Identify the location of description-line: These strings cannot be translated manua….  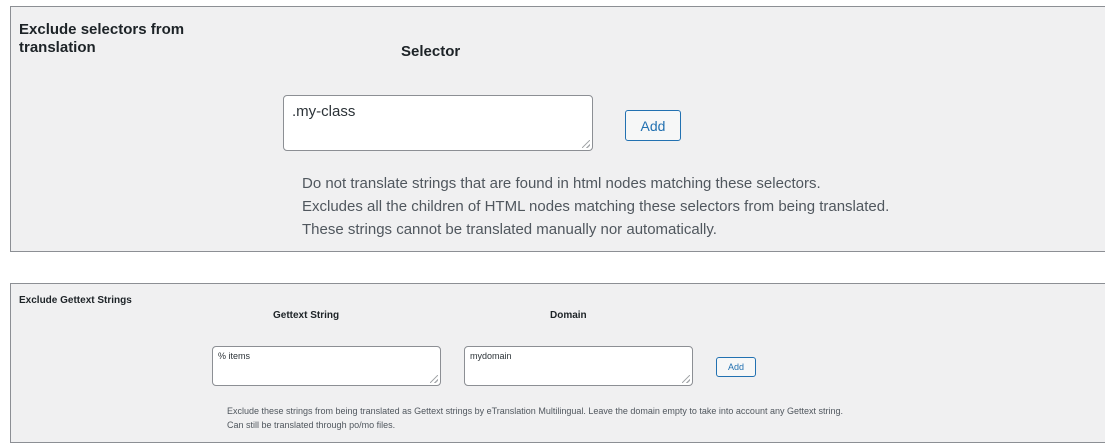
(509, 229).